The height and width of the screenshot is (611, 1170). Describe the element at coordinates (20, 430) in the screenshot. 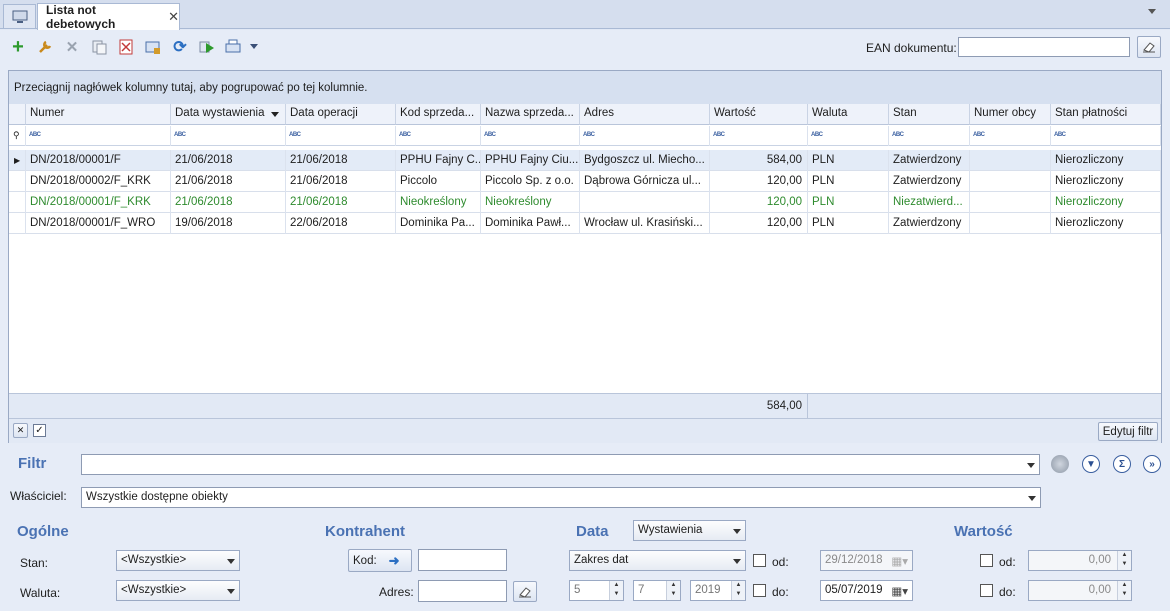

I see `clear-filter-icon: ✕` at that location.